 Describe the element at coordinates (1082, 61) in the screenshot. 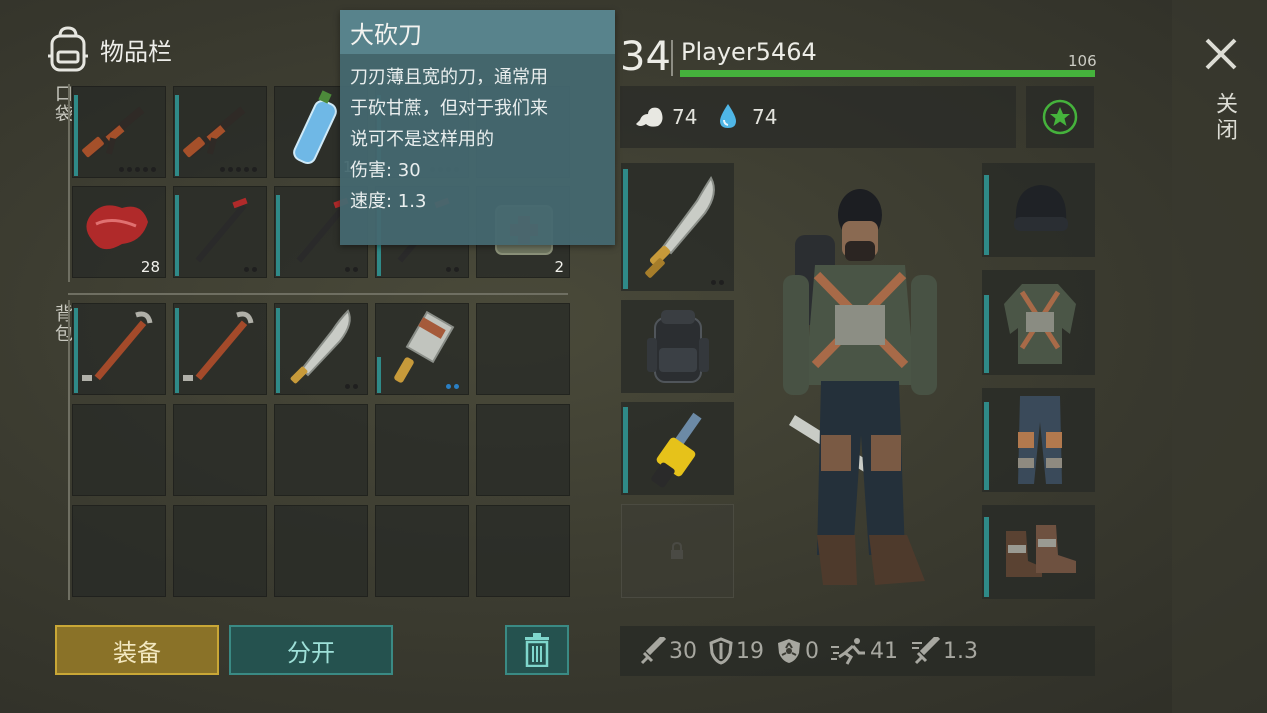

I see `xp-max: 106` at that location.